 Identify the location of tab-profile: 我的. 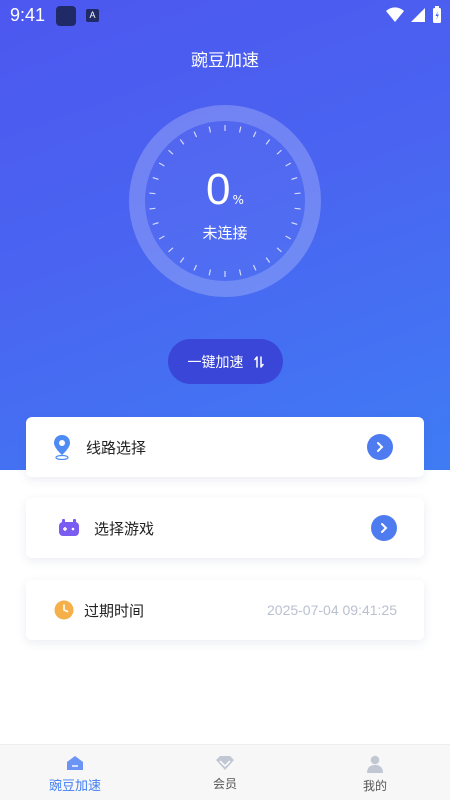
(375, 772).